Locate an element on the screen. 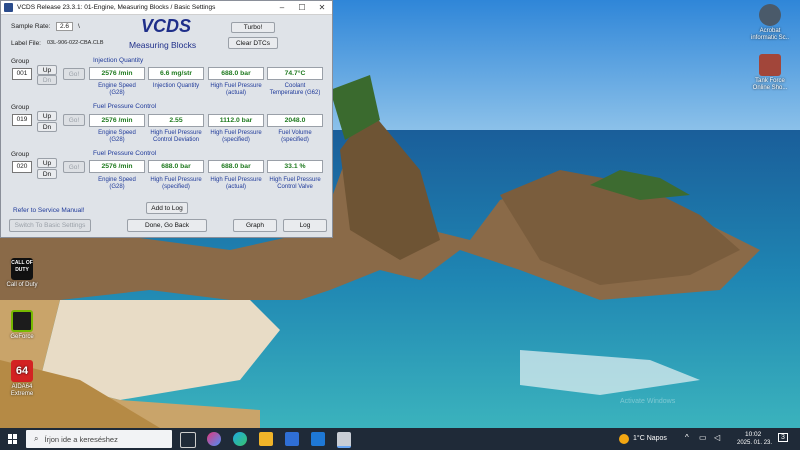 The image size is (800, 450). graph-button: Graph is located at coordinates (255, 225).